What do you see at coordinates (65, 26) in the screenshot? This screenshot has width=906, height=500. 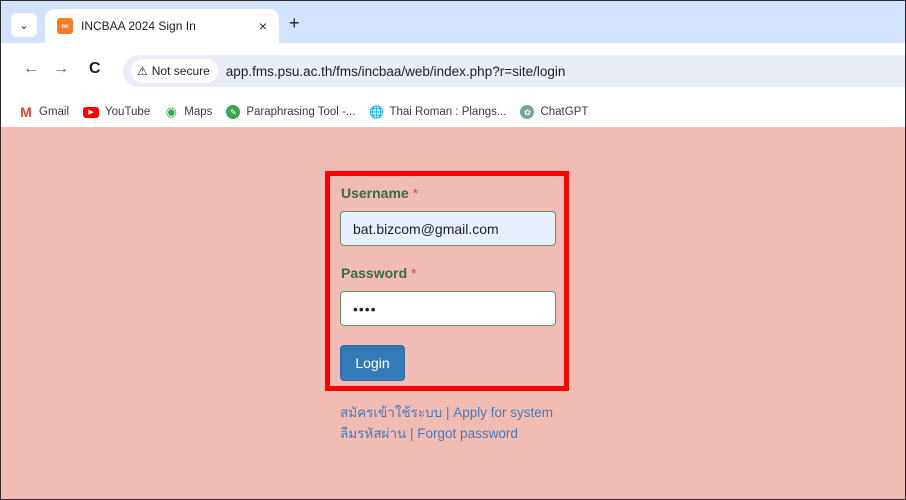 I see `xampp-favicon-icon: ∞` at bounding box center [65, 26].